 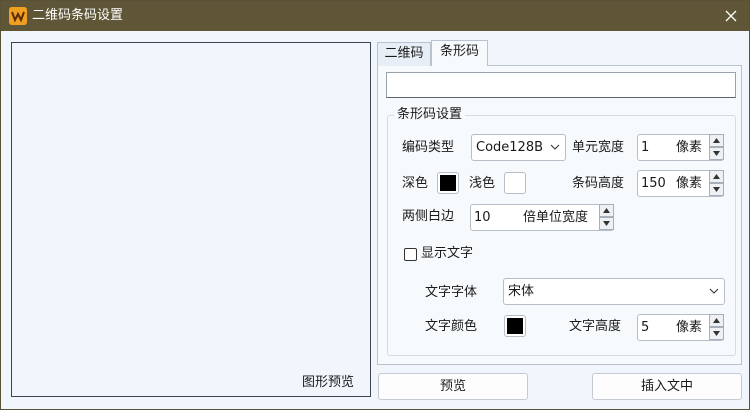 What do you see at coordinates (375, 16) in the screenshot?
I see `title-bar: 二维码条码设置` at bounding box center [375, 16].